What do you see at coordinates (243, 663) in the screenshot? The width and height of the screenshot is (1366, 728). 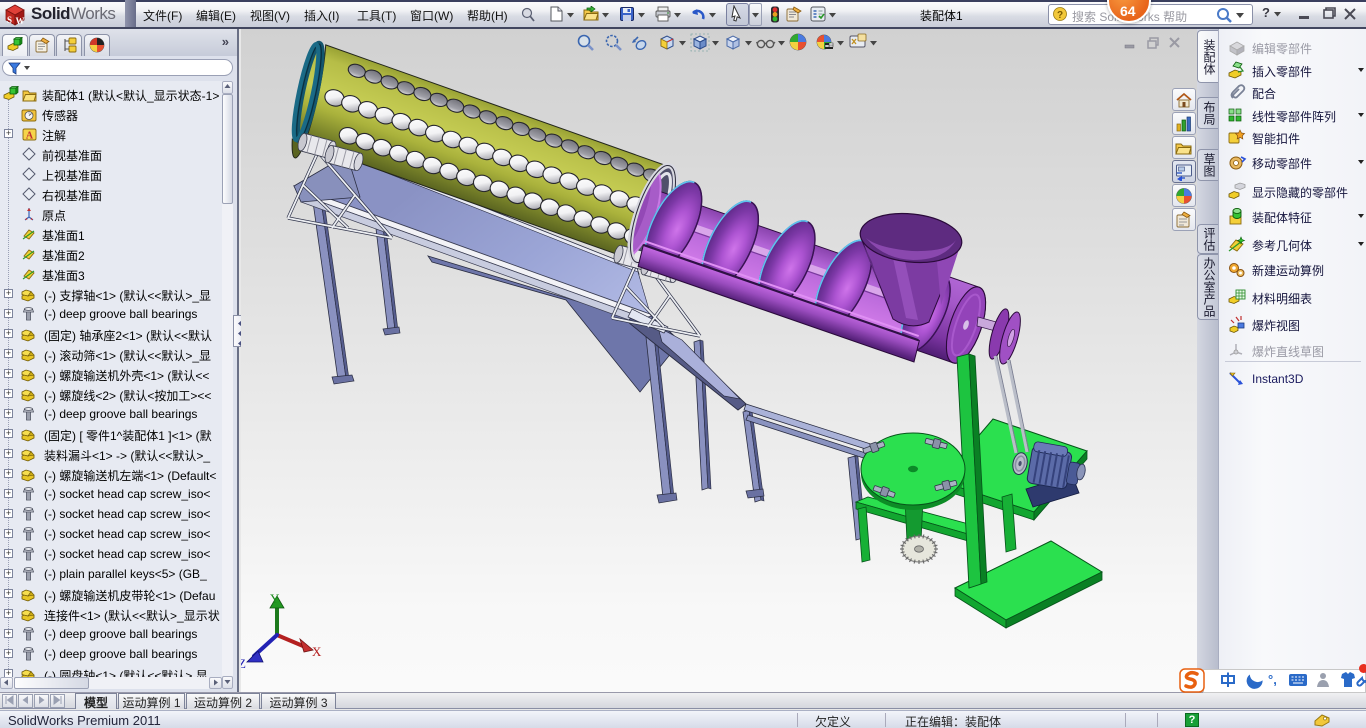 I see `svg-text: Z` at bounding box center [243, 663].